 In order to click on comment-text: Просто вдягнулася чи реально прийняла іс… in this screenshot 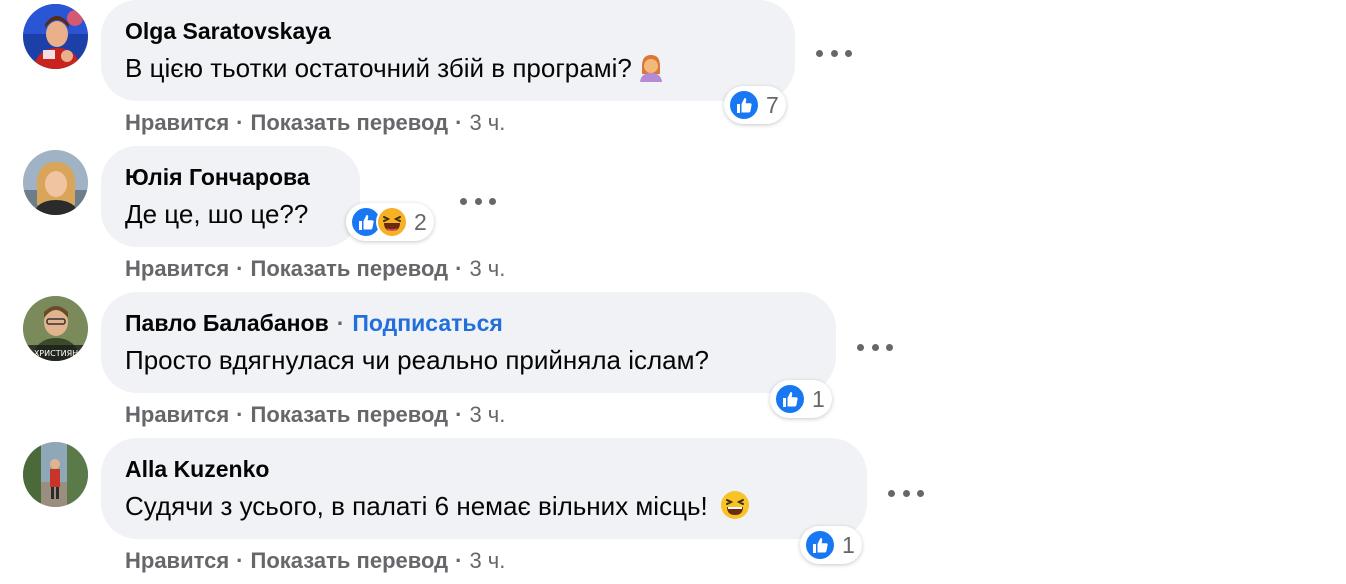, I will do `click(417, 360)`.